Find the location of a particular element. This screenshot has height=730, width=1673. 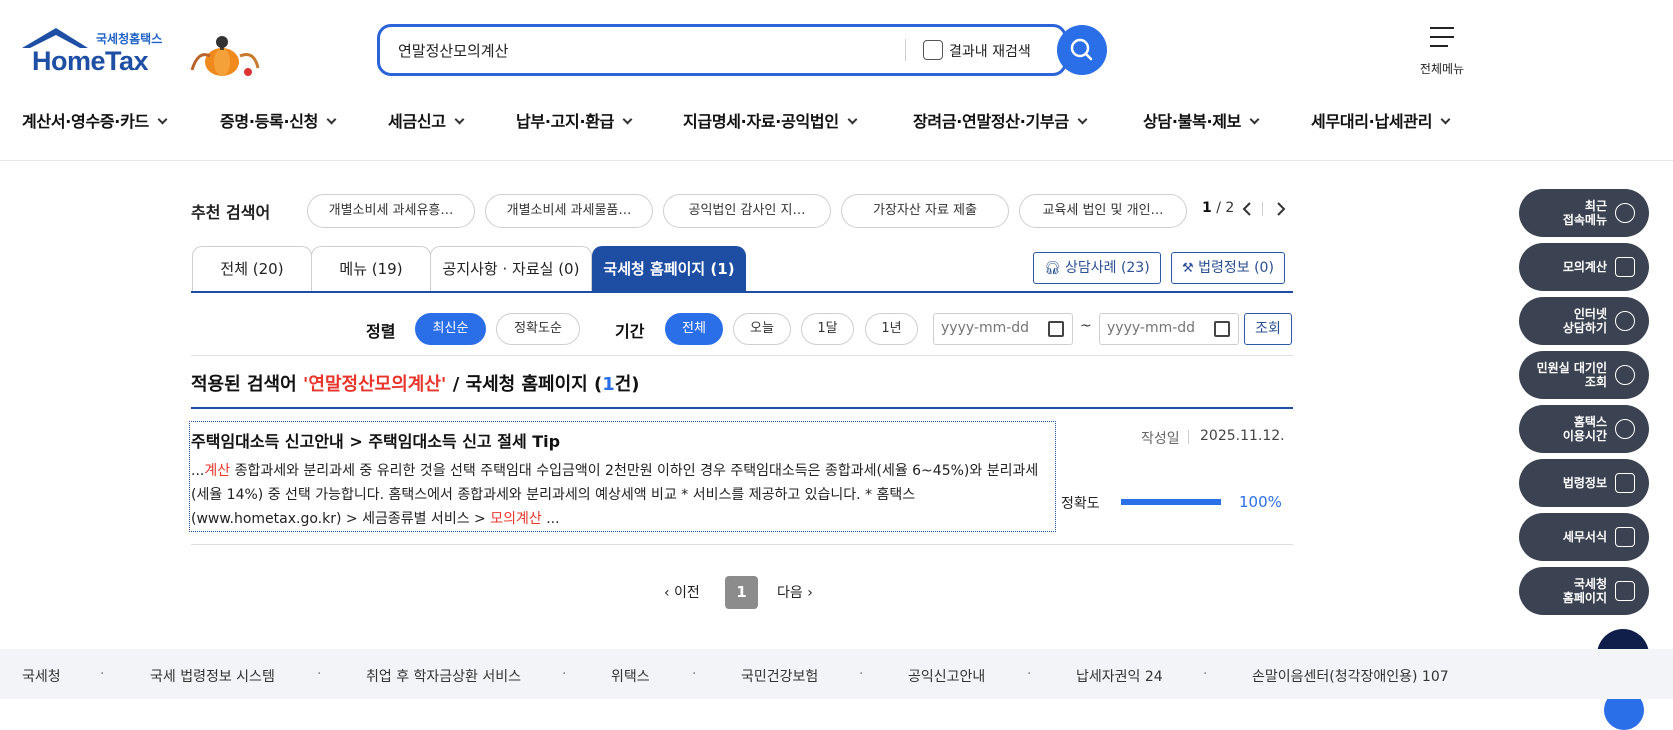

search-icon is located at coordinates (1081, 49).